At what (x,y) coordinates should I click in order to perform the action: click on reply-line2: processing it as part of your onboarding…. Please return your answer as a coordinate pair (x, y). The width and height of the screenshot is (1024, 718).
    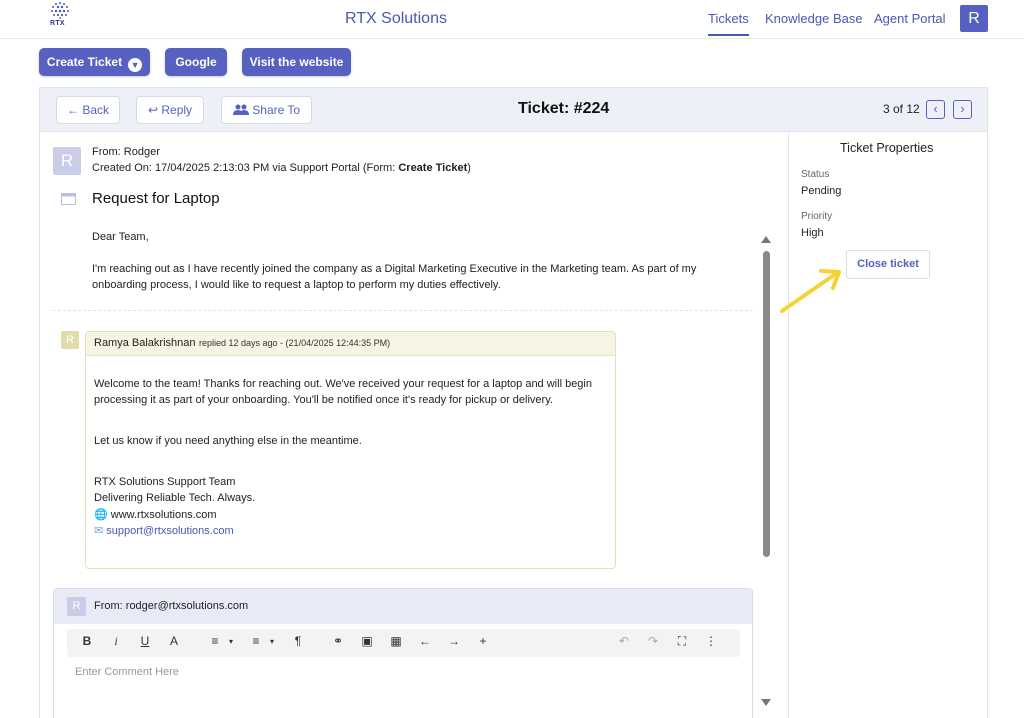
    Looking at the image, I should click on (323, 400).